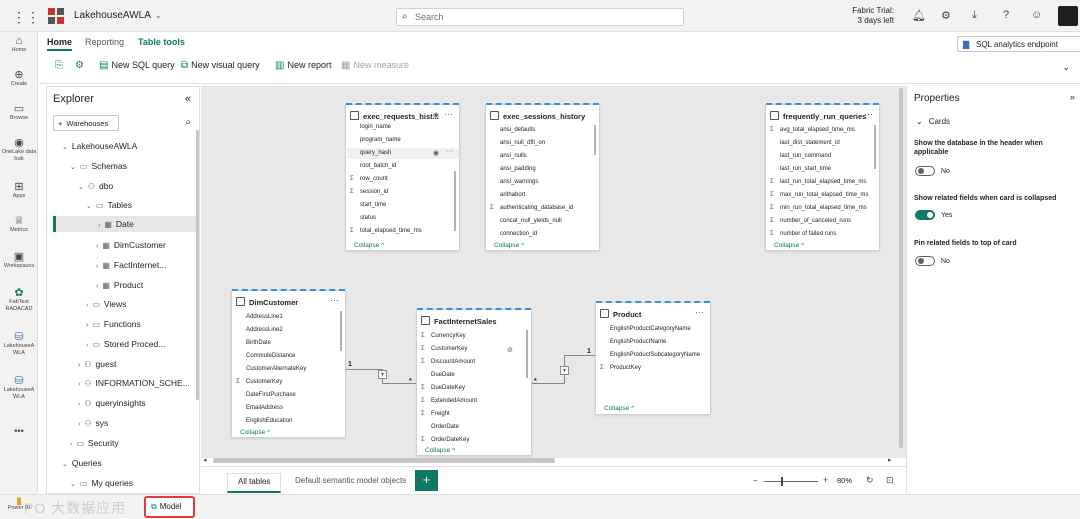 Image resolution: width=1080 pixels, height=519 pixels. I want to click on rail-lakehouse-2: ⛁ LakehouseA WLA, so click(19, 388).